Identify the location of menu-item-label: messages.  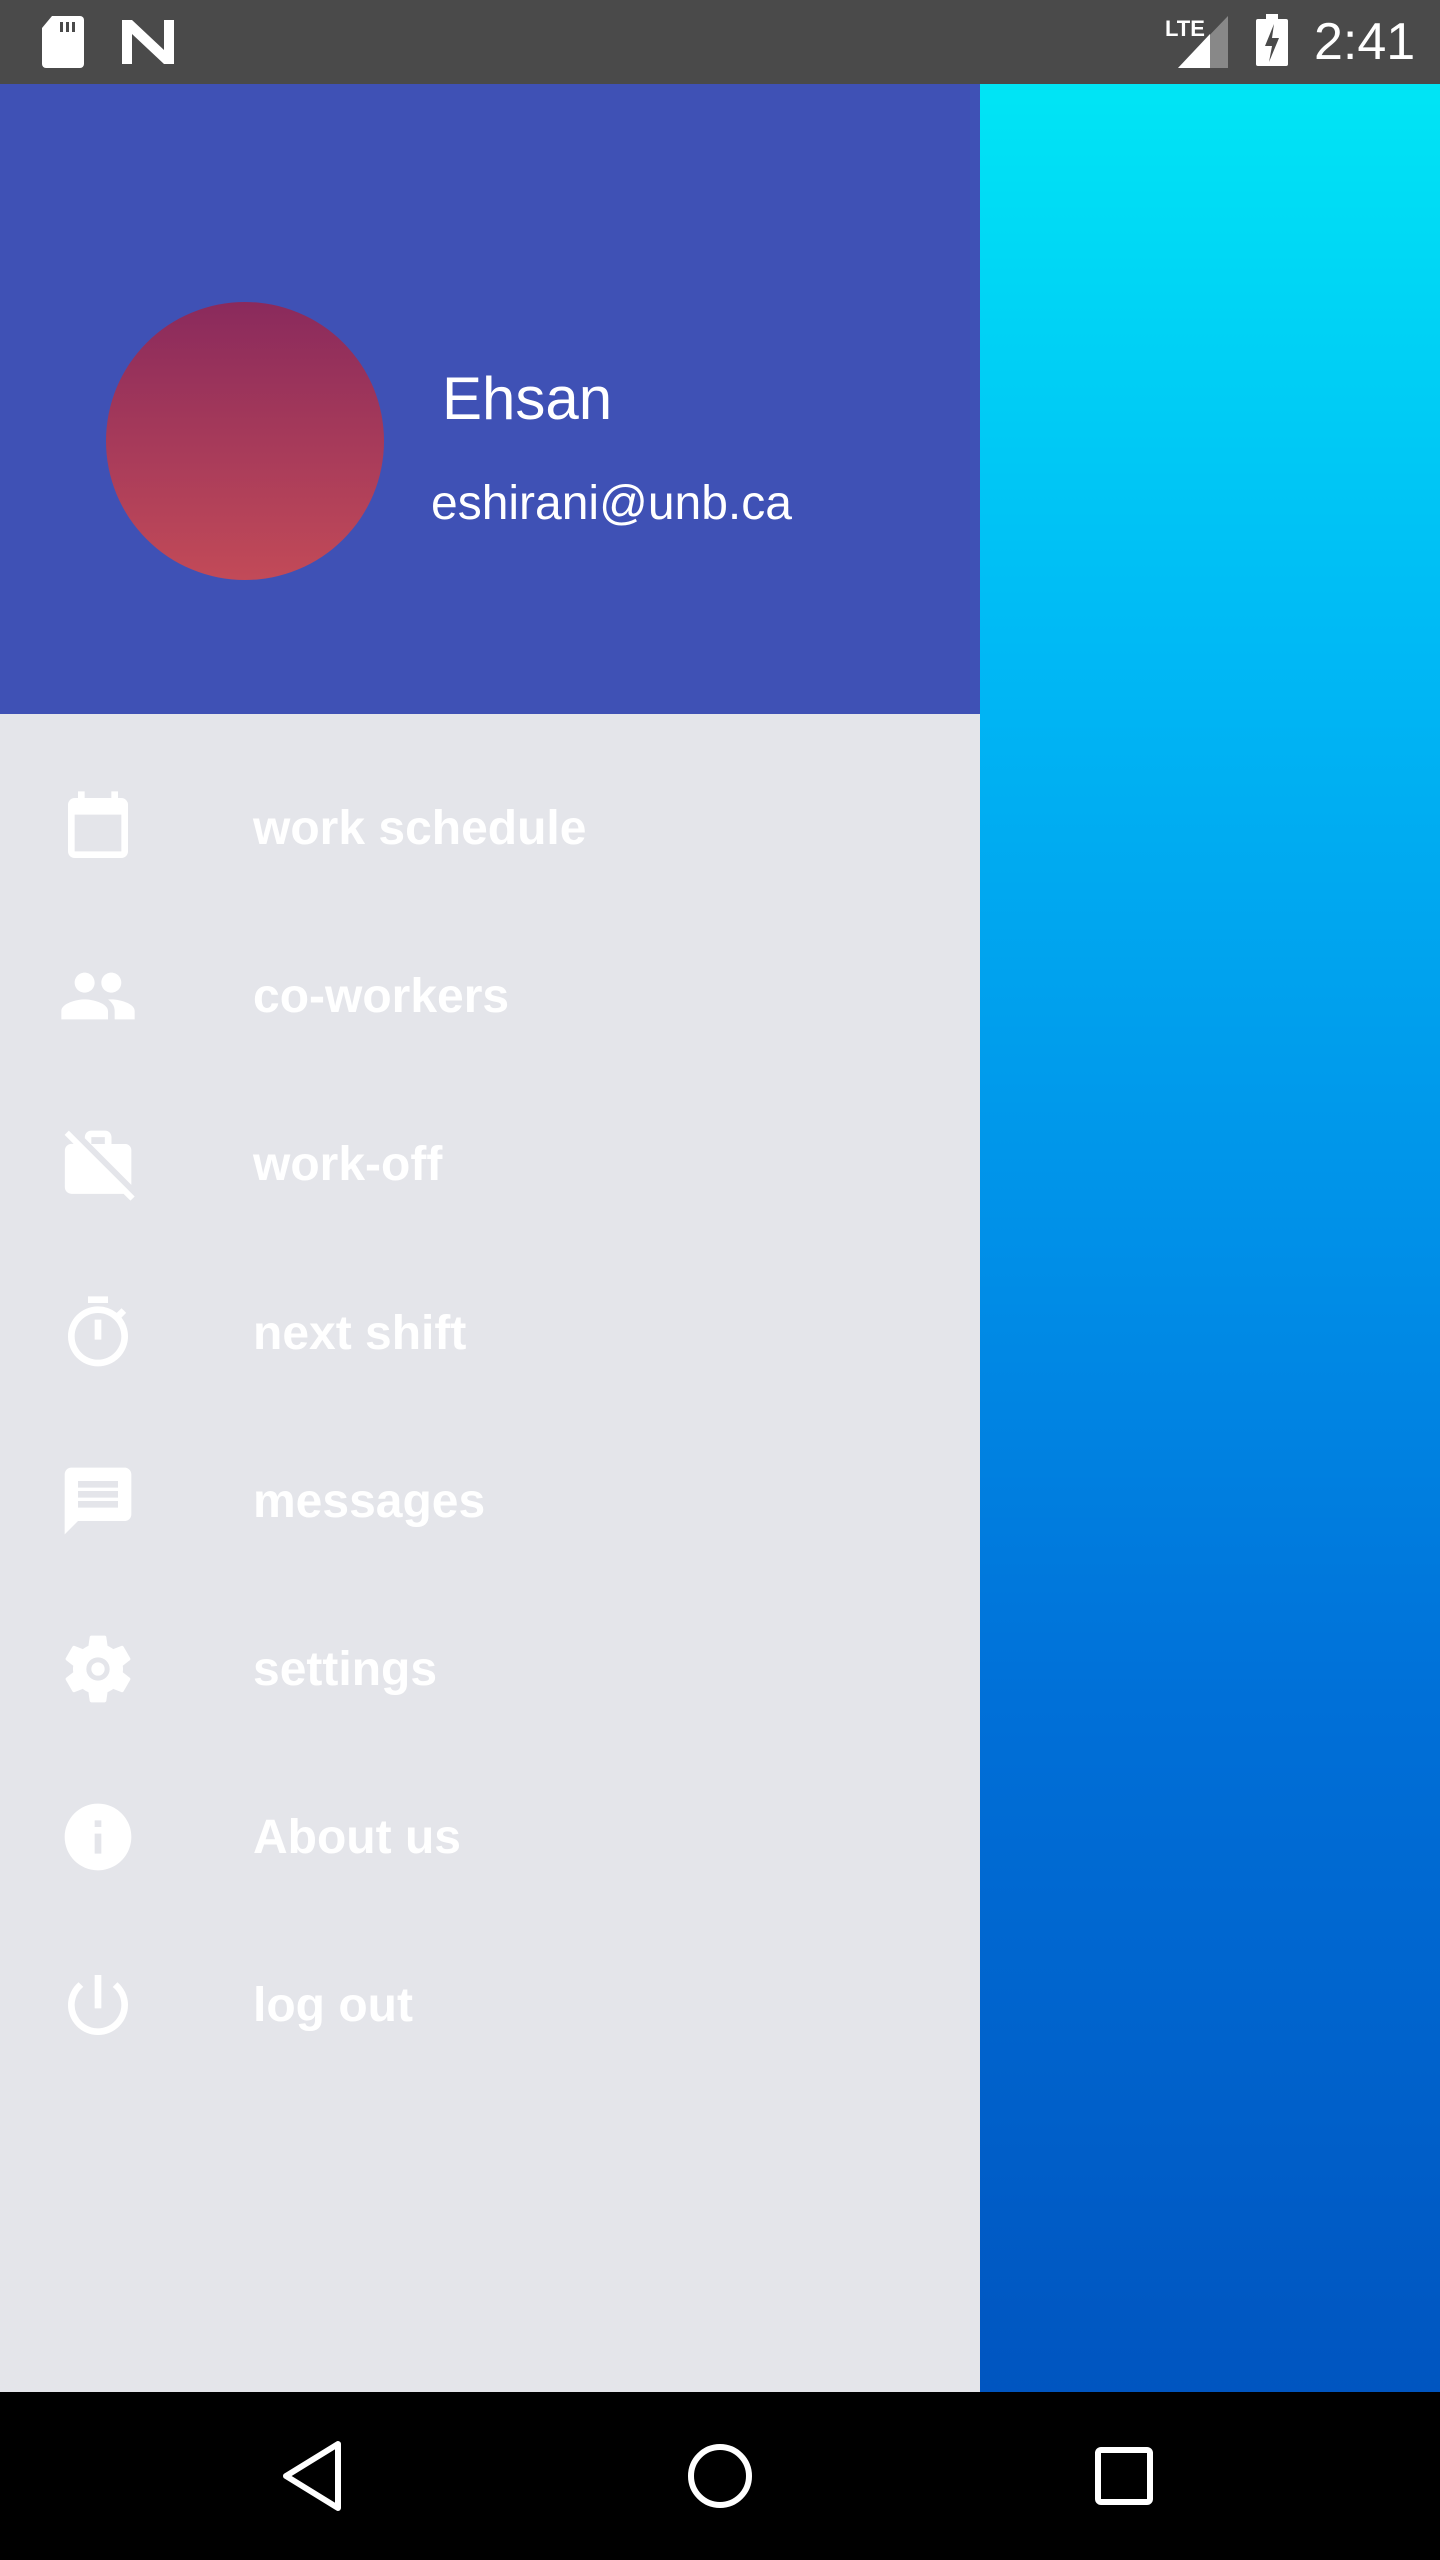
(369, 1501).